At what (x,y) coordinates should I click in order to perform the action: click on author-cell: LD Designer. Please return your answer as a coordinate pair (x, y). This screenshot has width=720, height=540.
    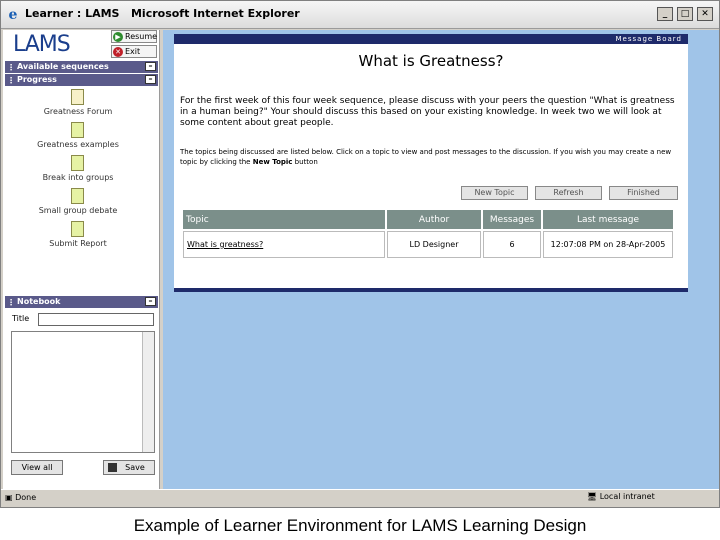
    Looking at the image, I should click on (434, 244).